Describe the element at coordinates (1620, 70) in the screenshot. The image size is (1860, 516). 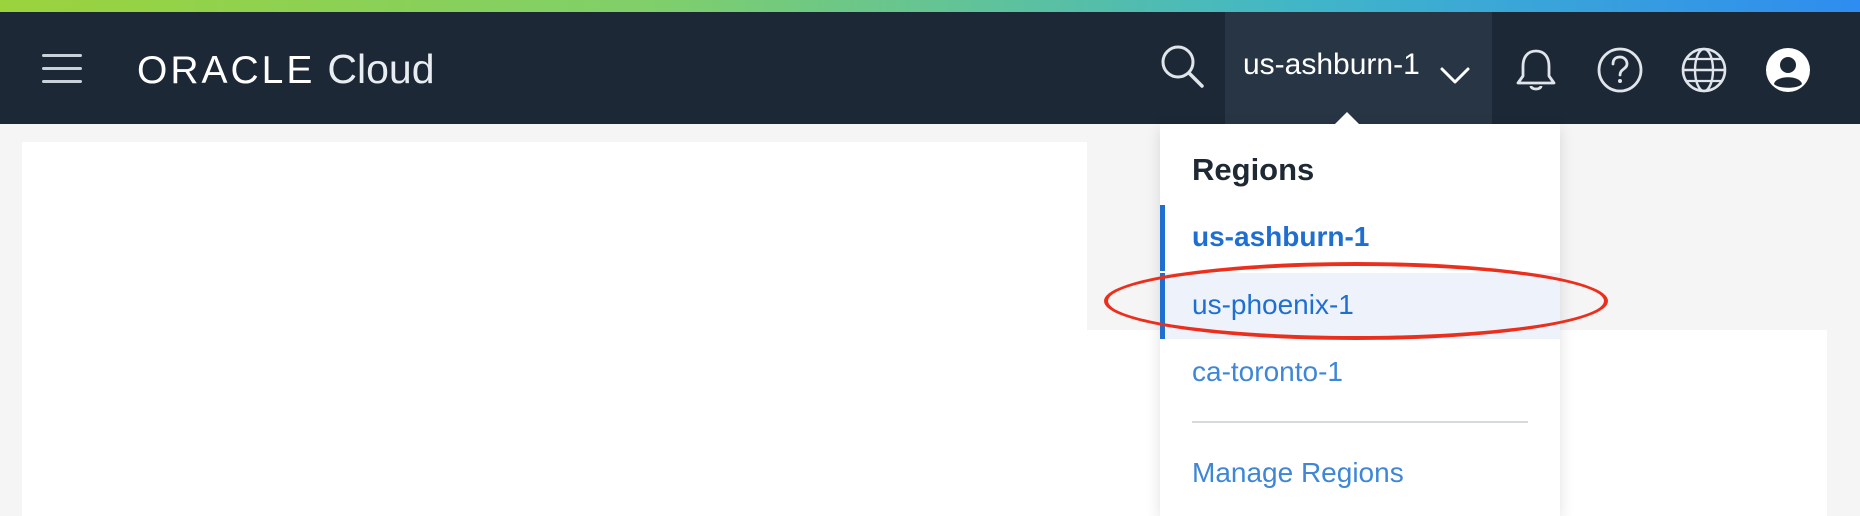
I see `help-icon` at that location.